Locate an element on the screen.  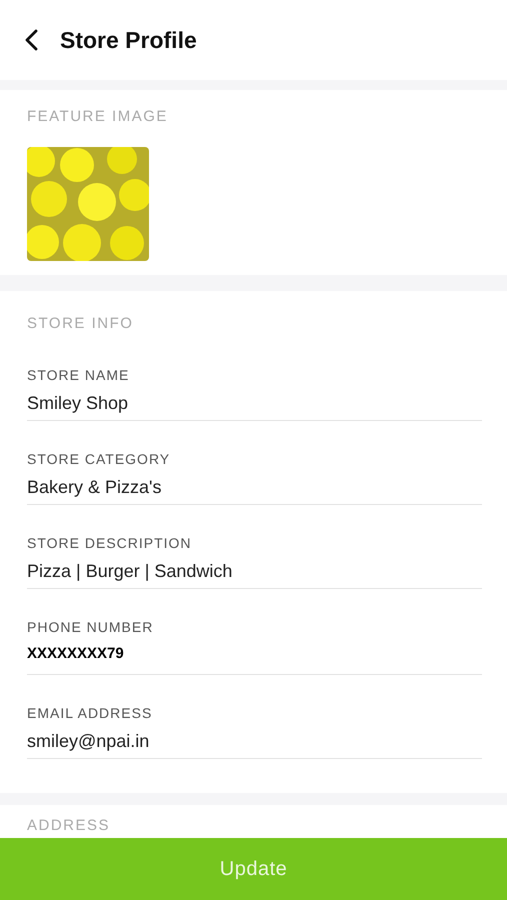
input-field: XXXXXXXX79 is located at coordinates (254, 656).